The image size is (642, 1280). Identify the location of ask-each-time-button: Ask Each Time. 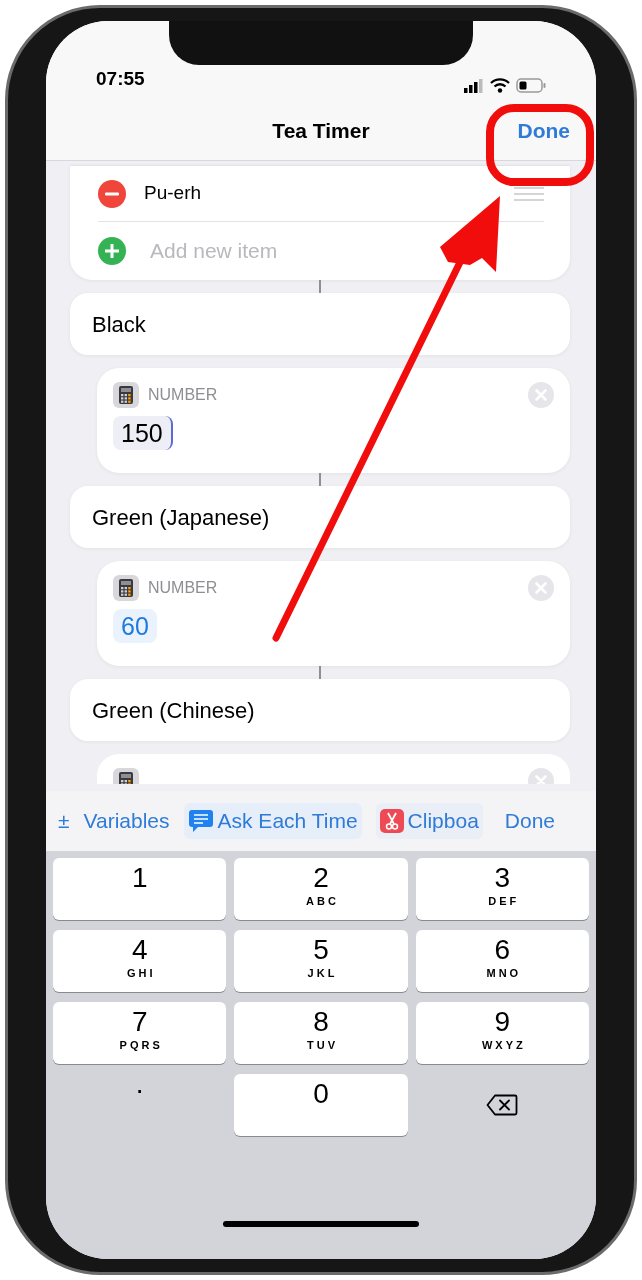
(272, 821).